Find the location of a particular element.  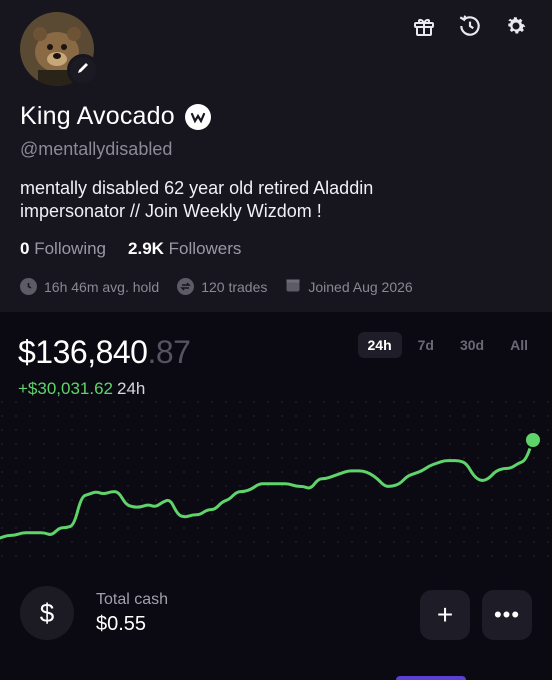

trades-text: 120 trades is located at coordinates (234, 286).